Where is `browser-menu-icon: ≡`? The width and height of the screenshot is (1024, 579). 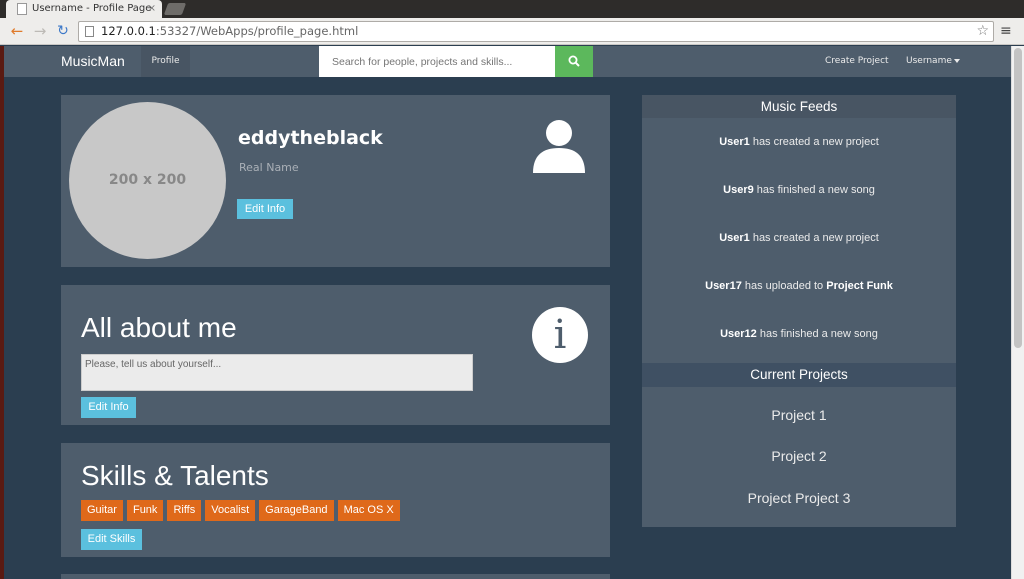 browser-menu-icon: ≡ is located at coordinates (1006, 31).